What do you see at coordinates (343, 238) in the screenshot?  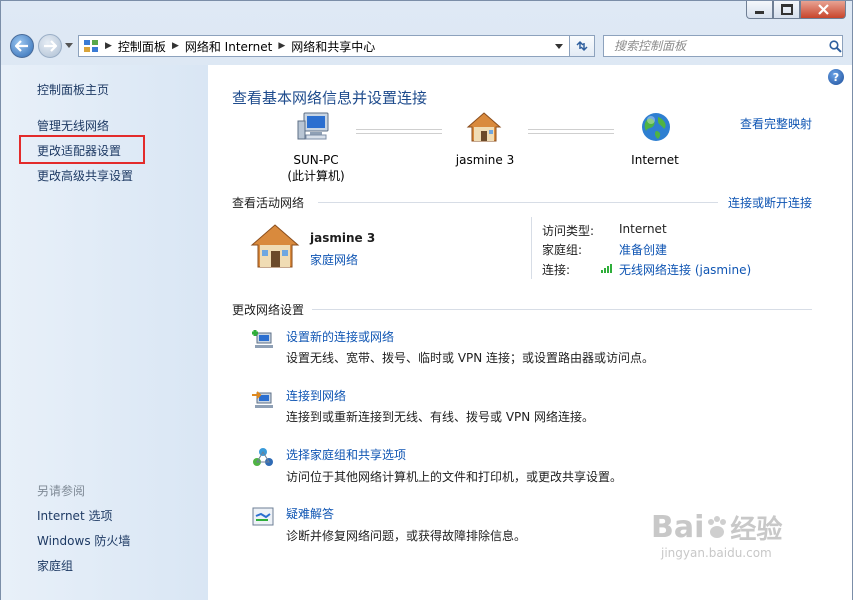 I see `network-name: jasmine 3` at bounding box center [343, 238].